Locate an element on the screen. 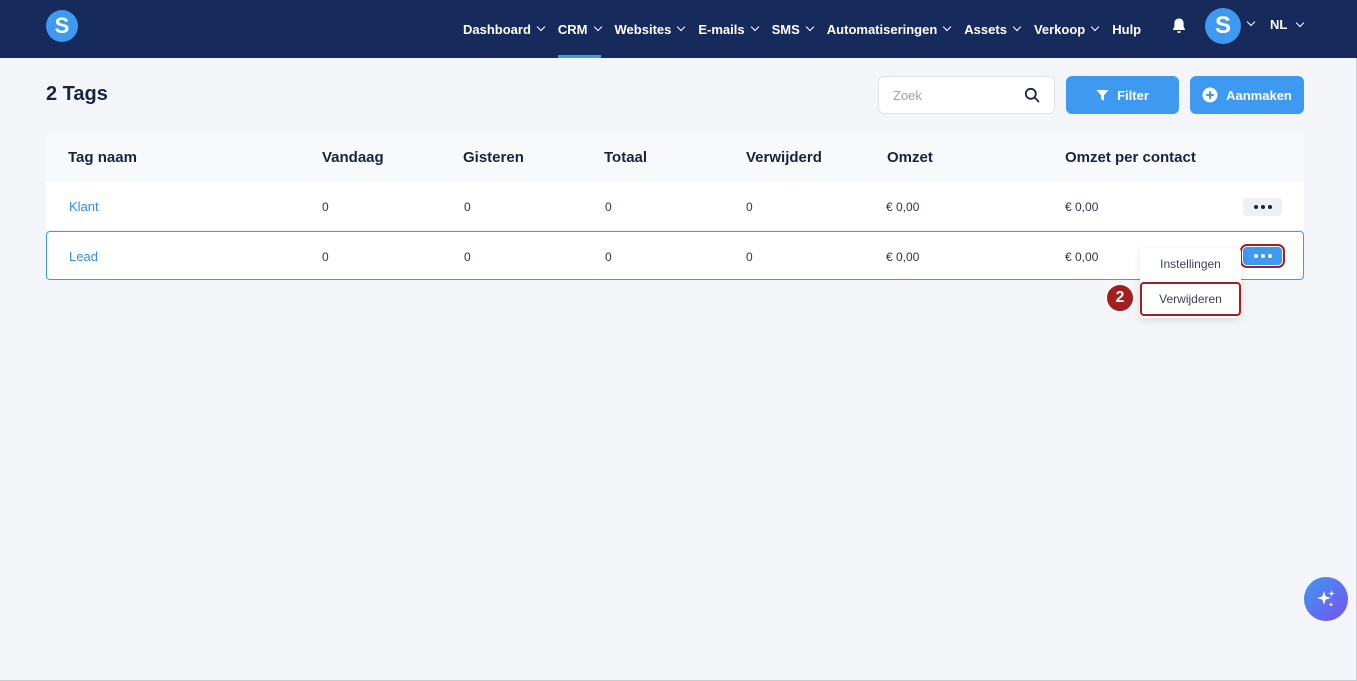  row-actions-menu: Instellingen Verwijderen is located at coordinates (1190, 283).